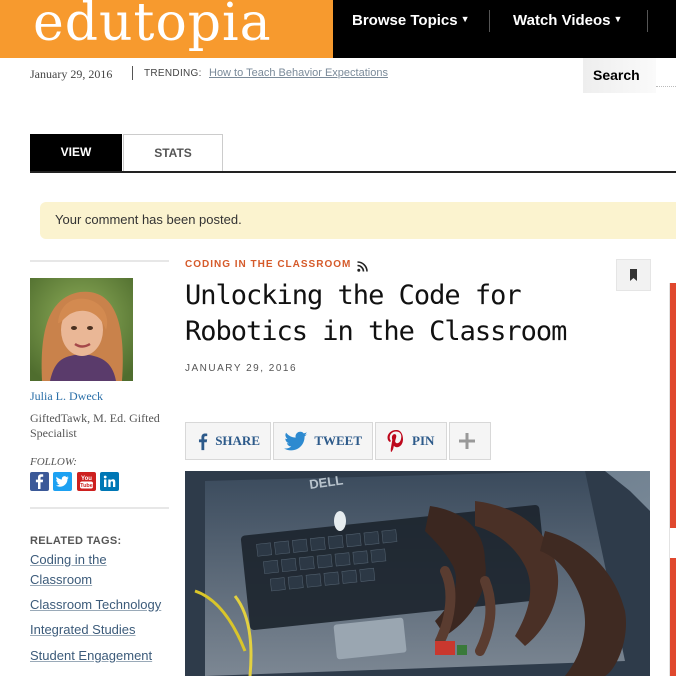  I want to click on share-facebook-button: SHARE, so click(228, 441).